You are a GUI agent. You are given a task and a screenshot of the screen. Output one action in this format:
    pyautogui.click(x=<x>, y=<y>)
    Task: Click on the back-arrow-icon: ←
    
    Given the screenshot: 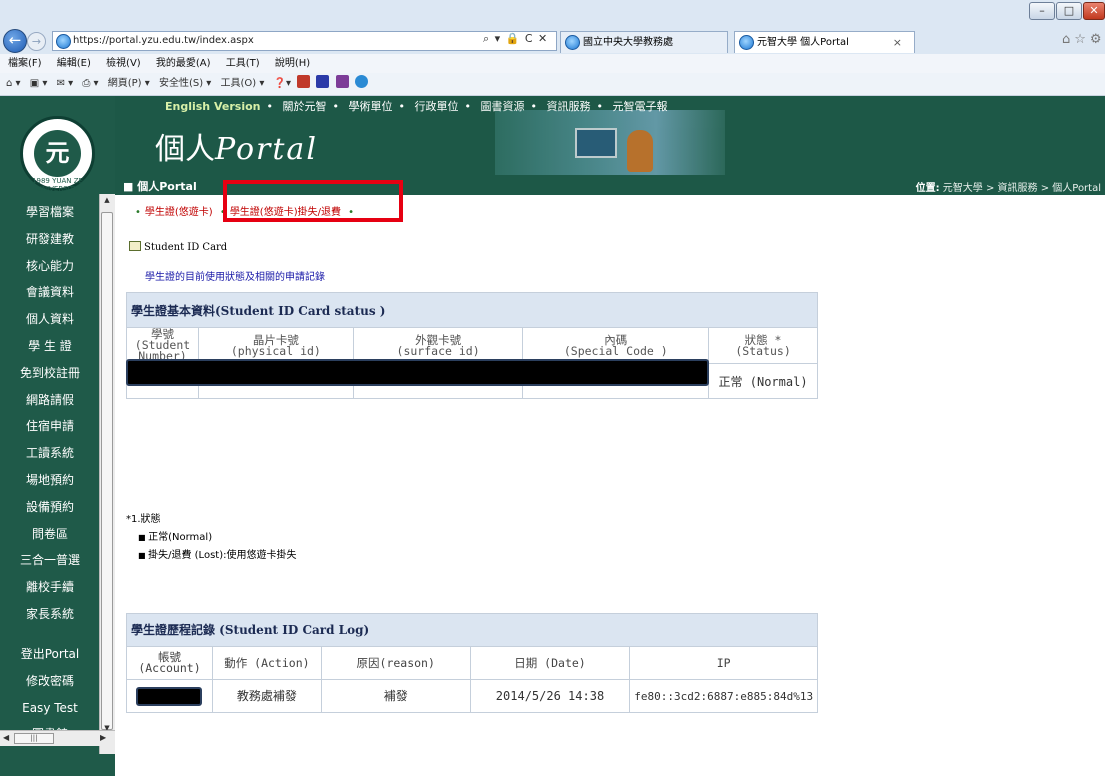 What is the action you would take?
    pyautogui.click(x=15, y=40)
    